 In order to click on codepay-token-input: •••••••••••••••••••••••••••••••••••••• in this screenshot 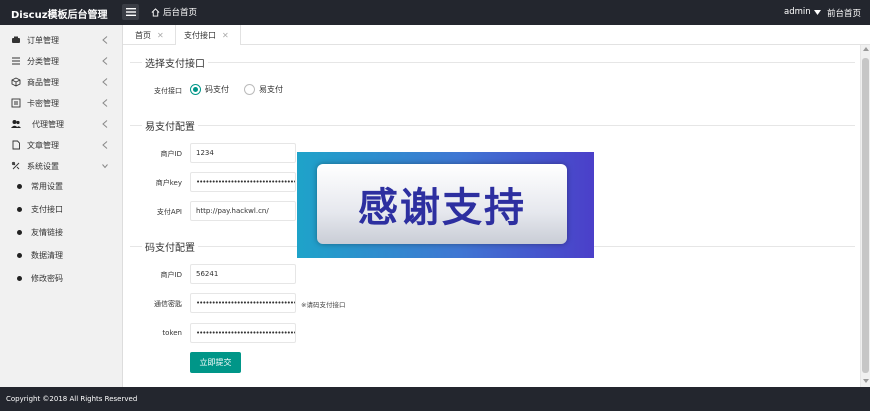, I will do `click(243, 333)`.